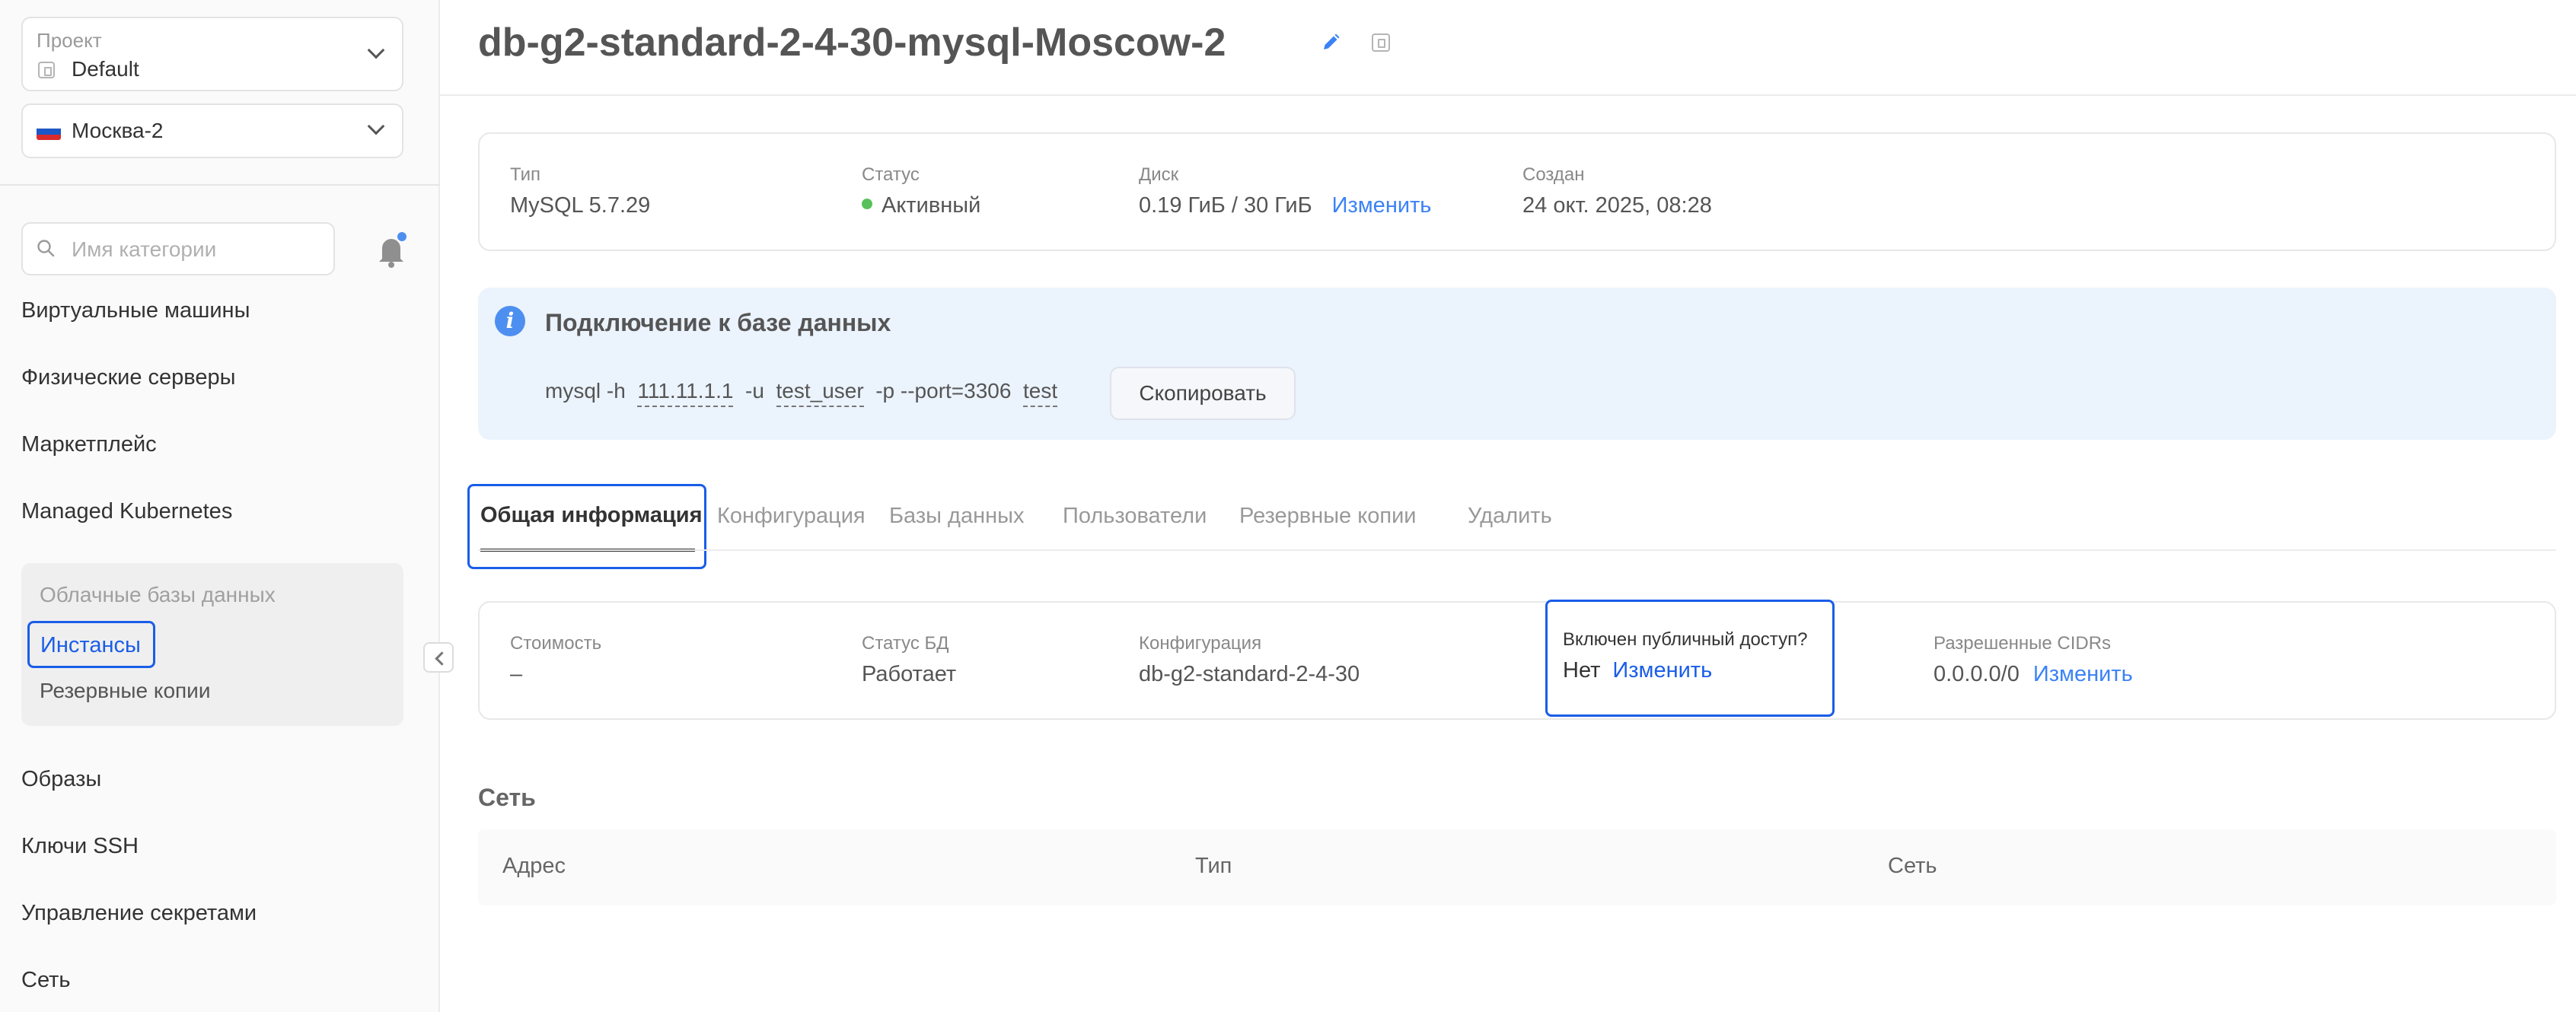  Describe the element at coordinates (70, 40) in the screenshot. I see `project-select-caption: Проект` at that location.